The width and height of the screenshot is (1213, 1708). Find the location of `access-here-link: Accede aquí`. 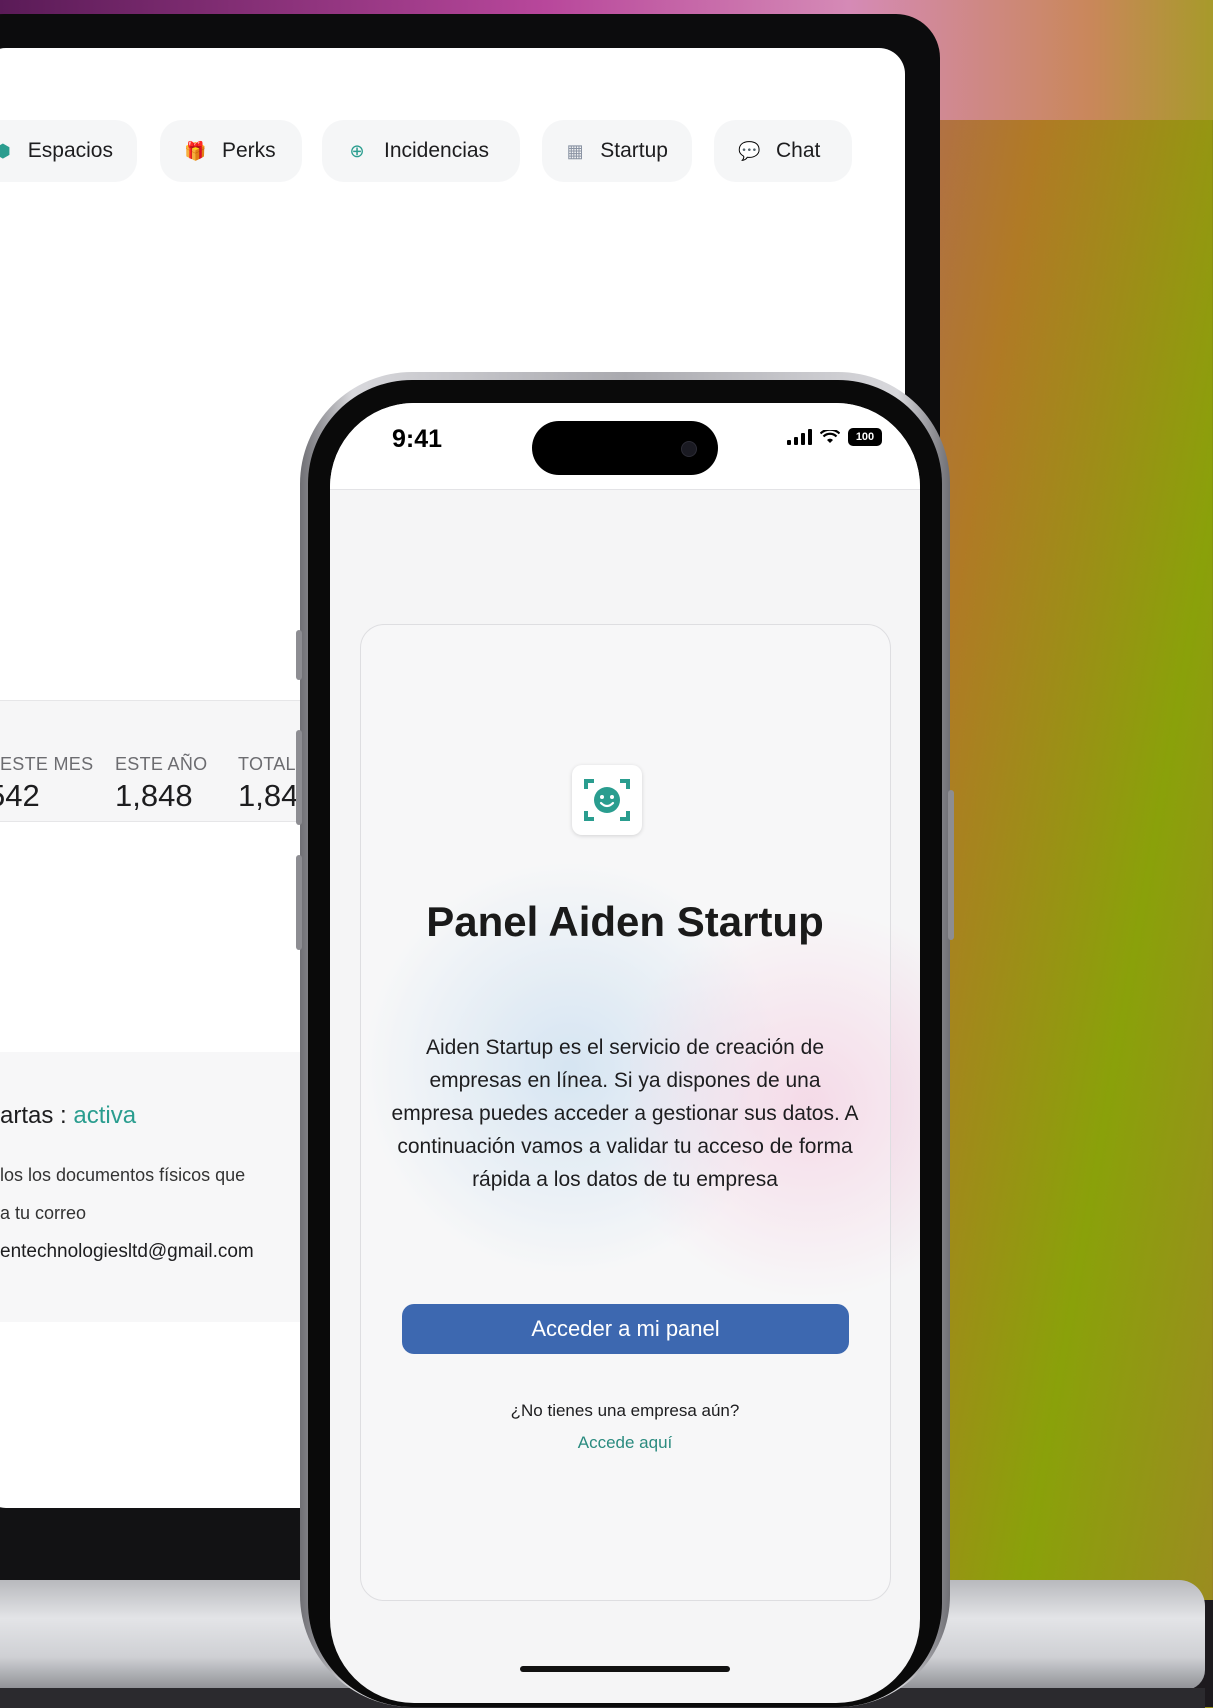

access-here-link: Accede aquí is located at coordinates (625, 1443).